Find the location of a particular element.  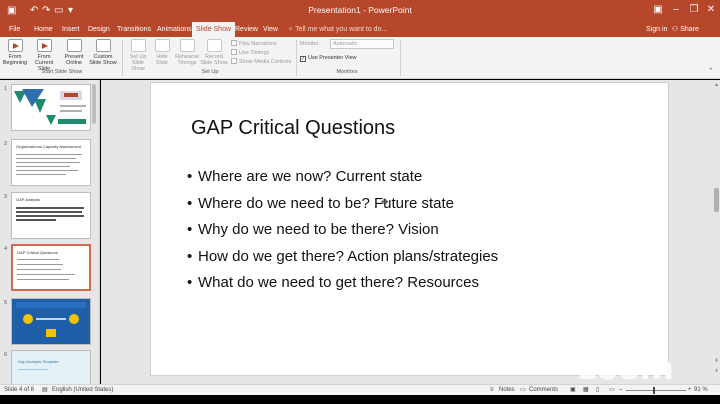

thumbnail-scrollbar is located at coordinates (94, 104).